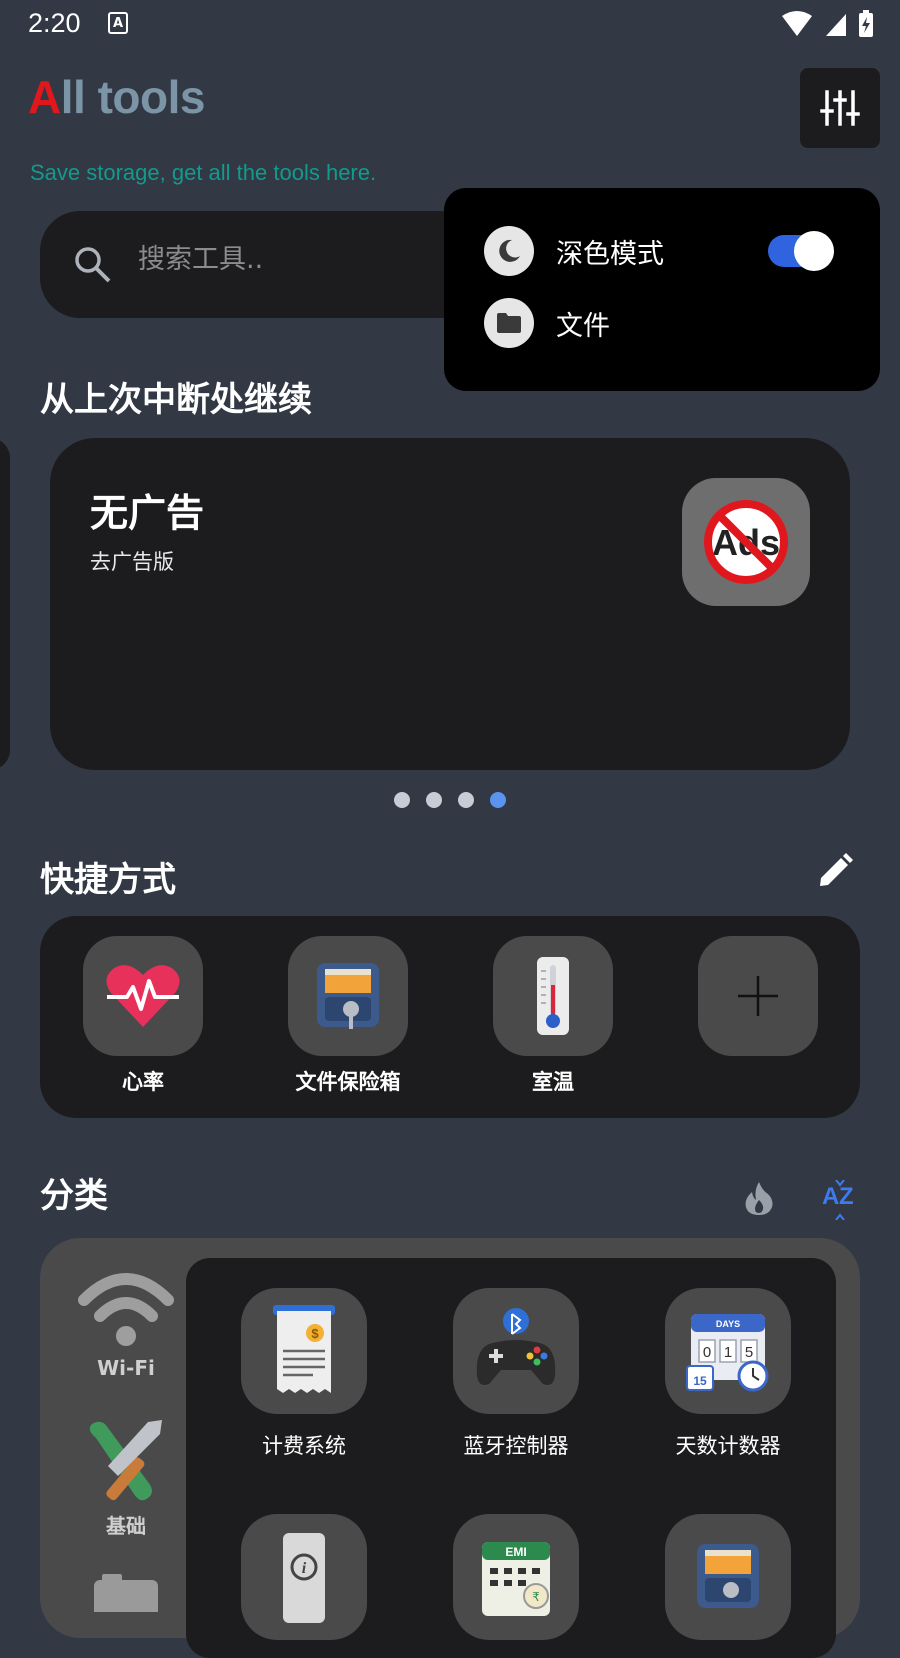 Image resolution: width=900 pixels, height=1658 pixels. What do you see at coordinates (288, 259) in the screenshot?
I see `search-input` at bounding box center [288, 259].